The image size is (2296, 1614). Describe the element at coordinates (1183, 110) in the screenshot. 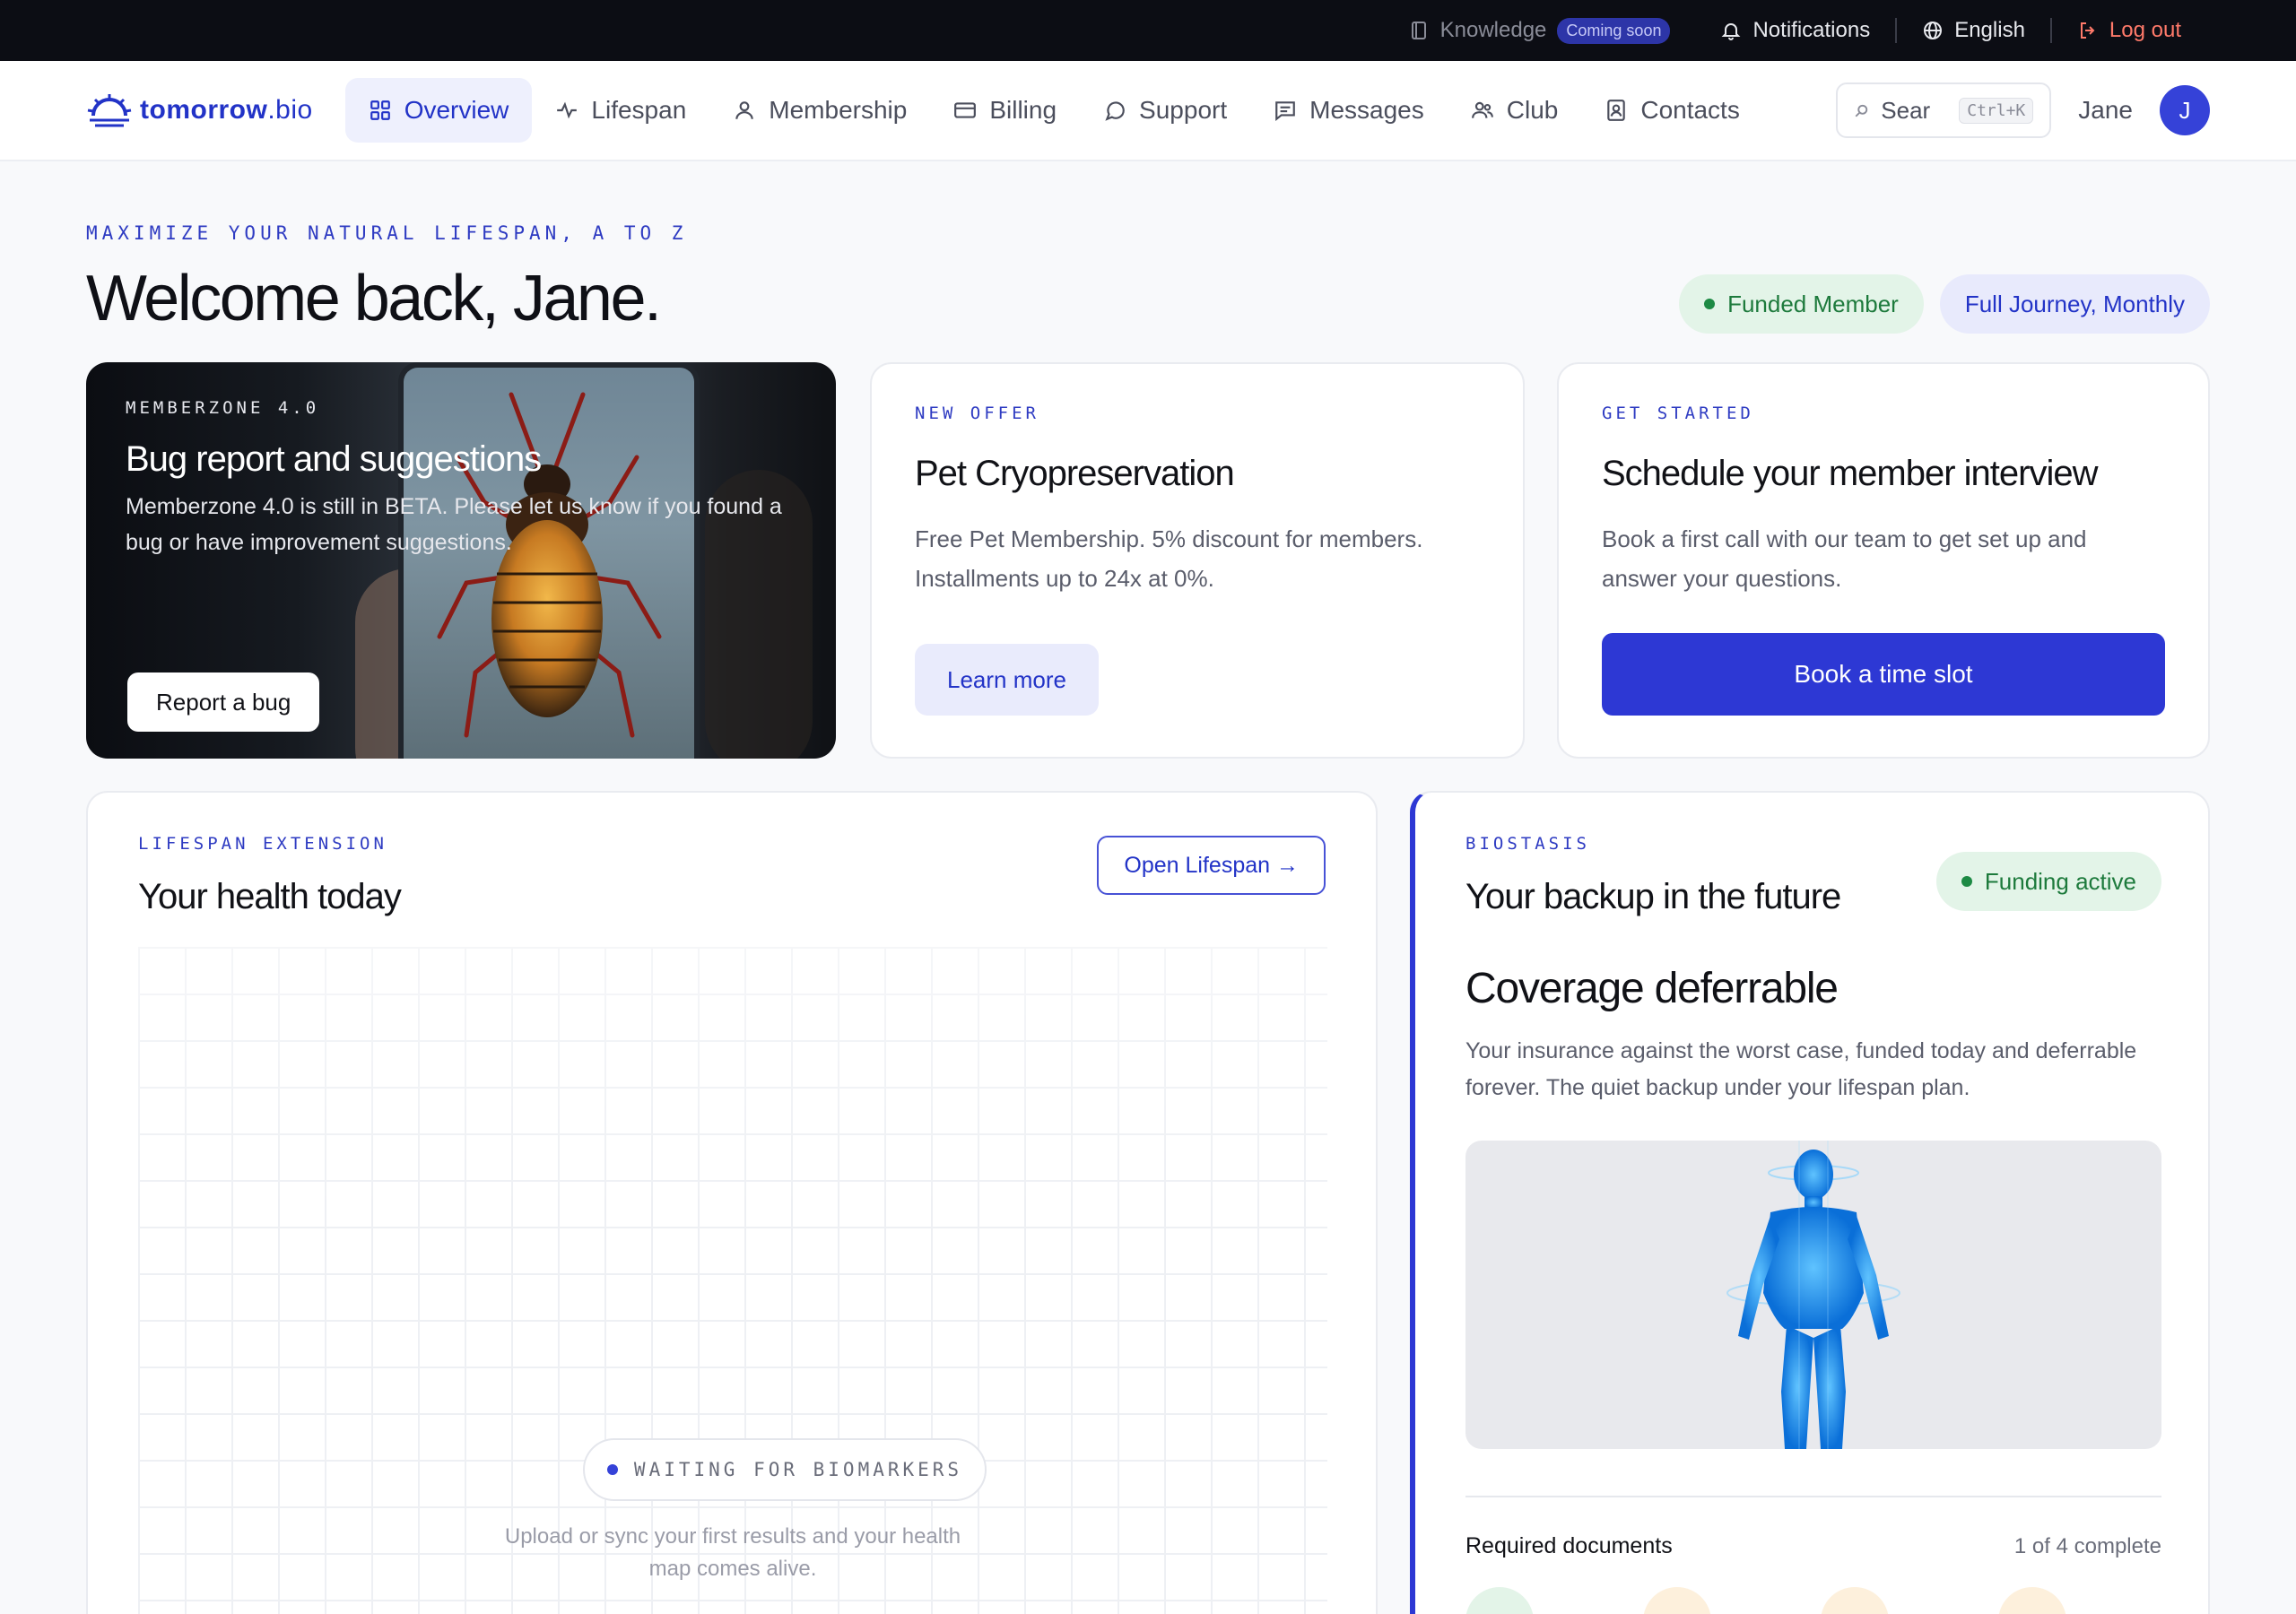

I see `nav-label: Support` at that location.